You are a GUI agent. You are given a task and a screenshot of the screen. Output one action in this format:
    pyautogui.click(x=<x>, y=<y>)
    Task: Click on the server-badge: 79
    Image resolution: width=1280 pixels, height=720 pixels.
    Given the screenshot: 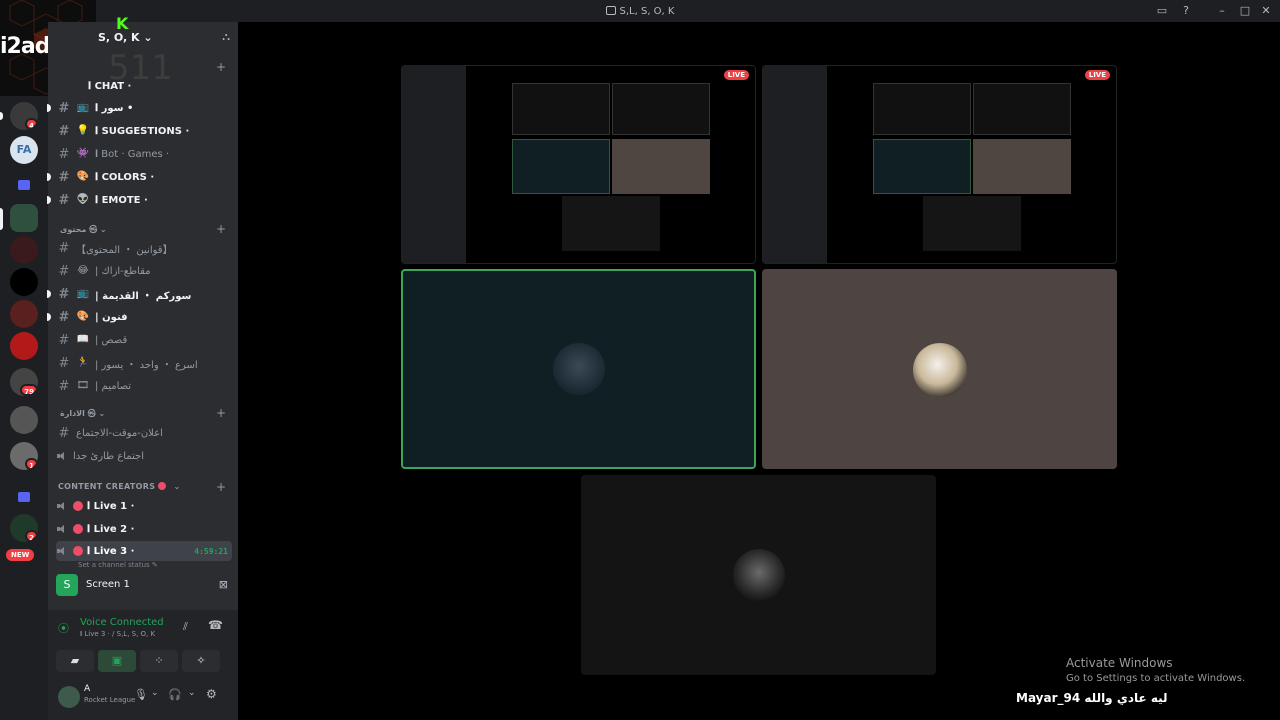 What is the action you would take?
    pyautogui.click(x=29, y=390)
    